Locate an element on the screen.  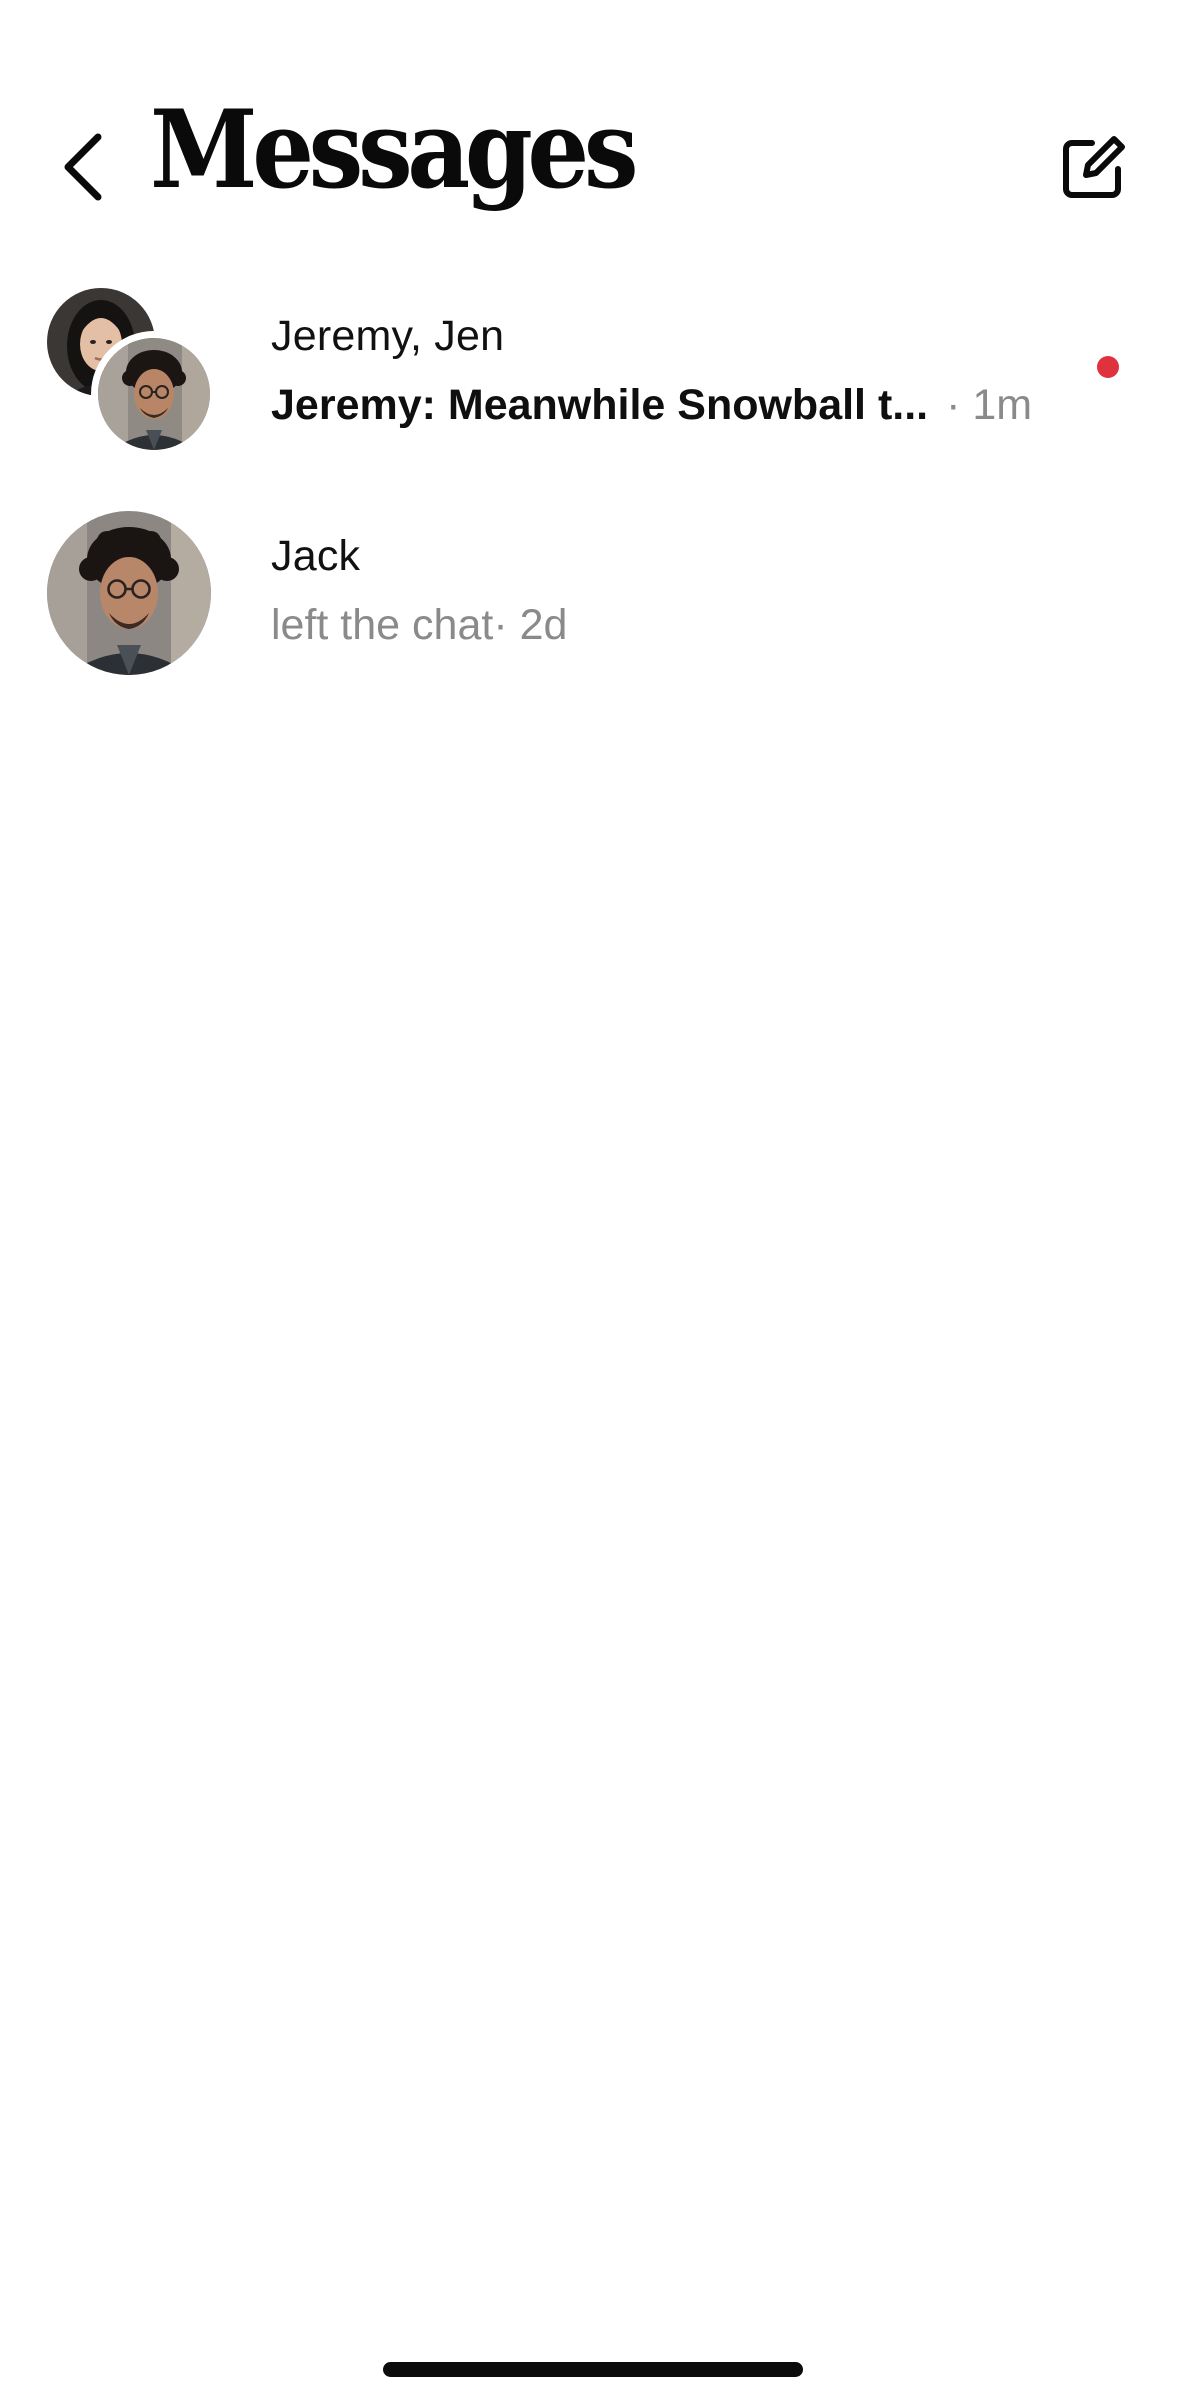
conversation-name: Jeremy, Jen is located at coordinates (388, 336).